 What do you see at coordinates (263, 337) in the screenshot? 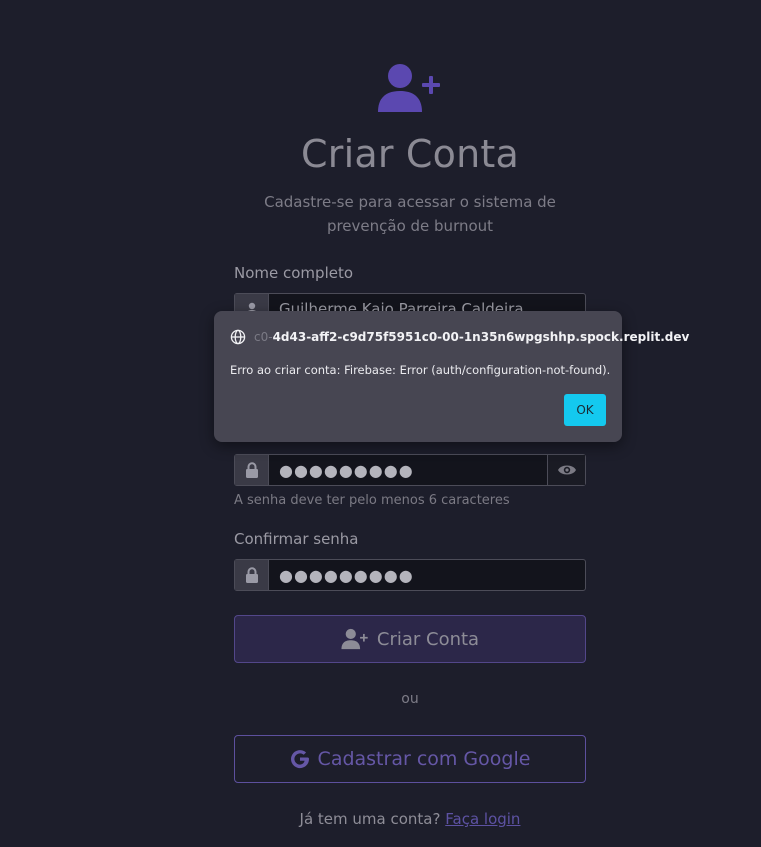
I see `dialog-origin-faded: c0-` at bounding box center [263, 337].